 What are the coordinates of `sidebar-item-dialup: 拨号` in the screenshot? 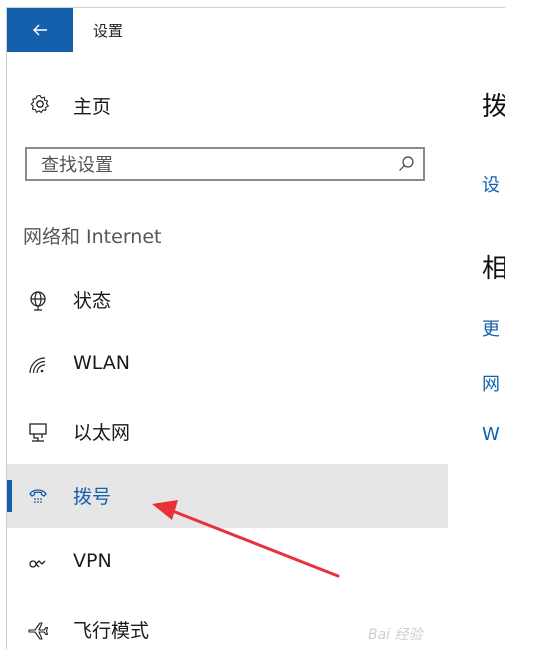 It's located at (227, 496).